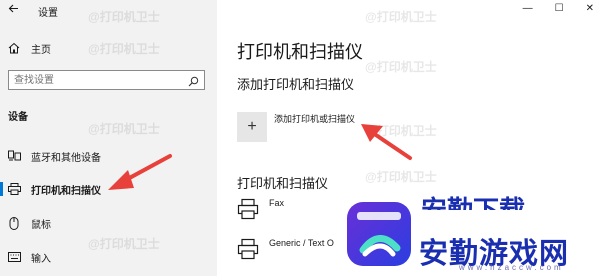  I want to click on add-section-header: 添加打印机和扫描仪, so click(296, 84).